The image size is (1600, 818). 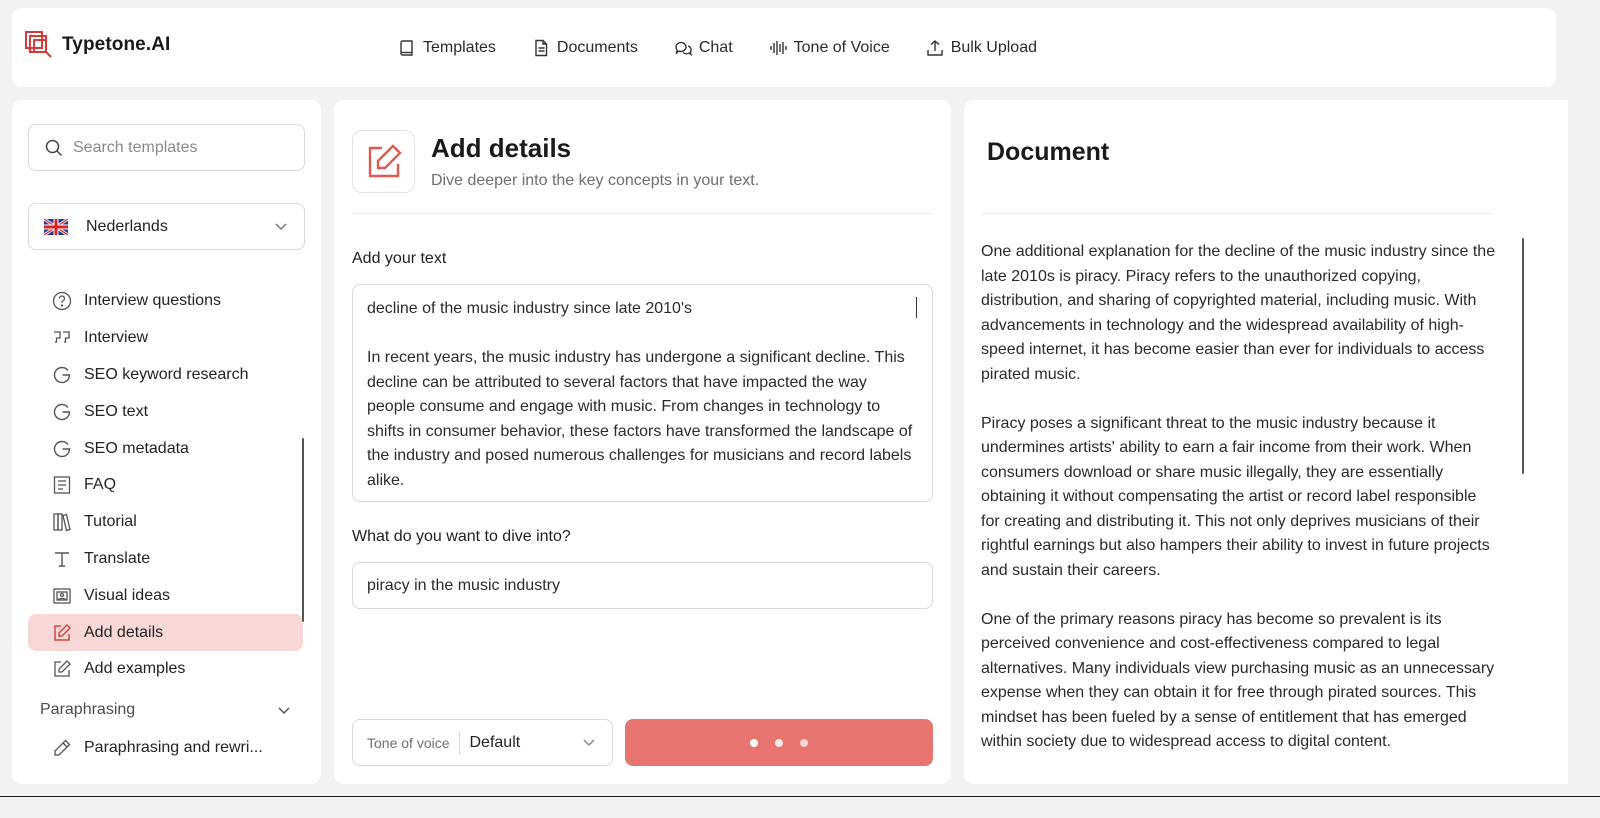 I want to click on bottom-edge, so click(x=800, y=807).